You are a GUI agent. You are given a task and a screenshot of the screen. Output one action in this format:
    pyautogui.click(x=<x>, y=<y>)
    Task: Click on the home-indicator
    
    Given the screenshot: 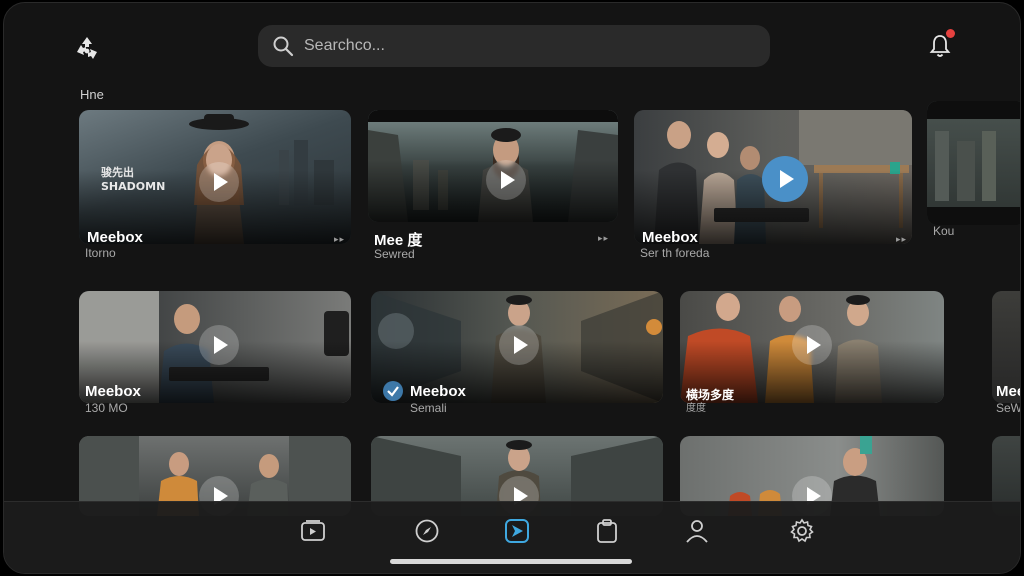 What is the action you would take?
    pyautogui.click(x=511, y=561)
    